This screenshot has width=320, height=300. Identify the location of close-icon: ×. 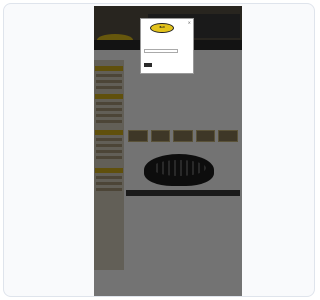
(189, 23).